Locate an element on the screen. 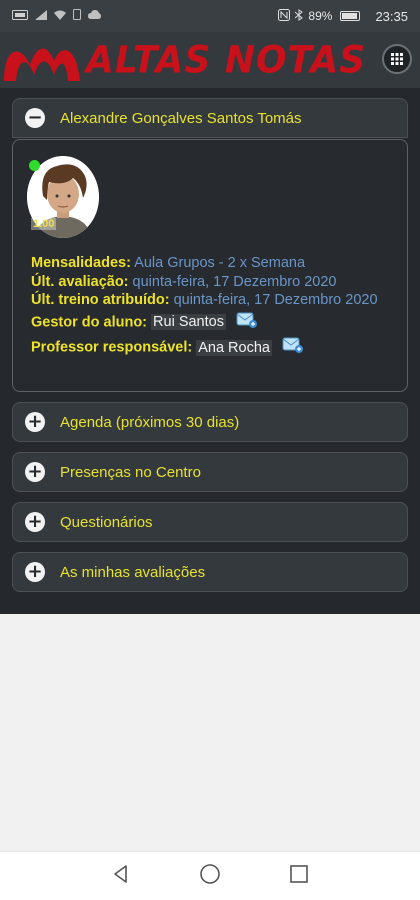  gestor-value: Rui Santos is located at coordinates (188, 322).